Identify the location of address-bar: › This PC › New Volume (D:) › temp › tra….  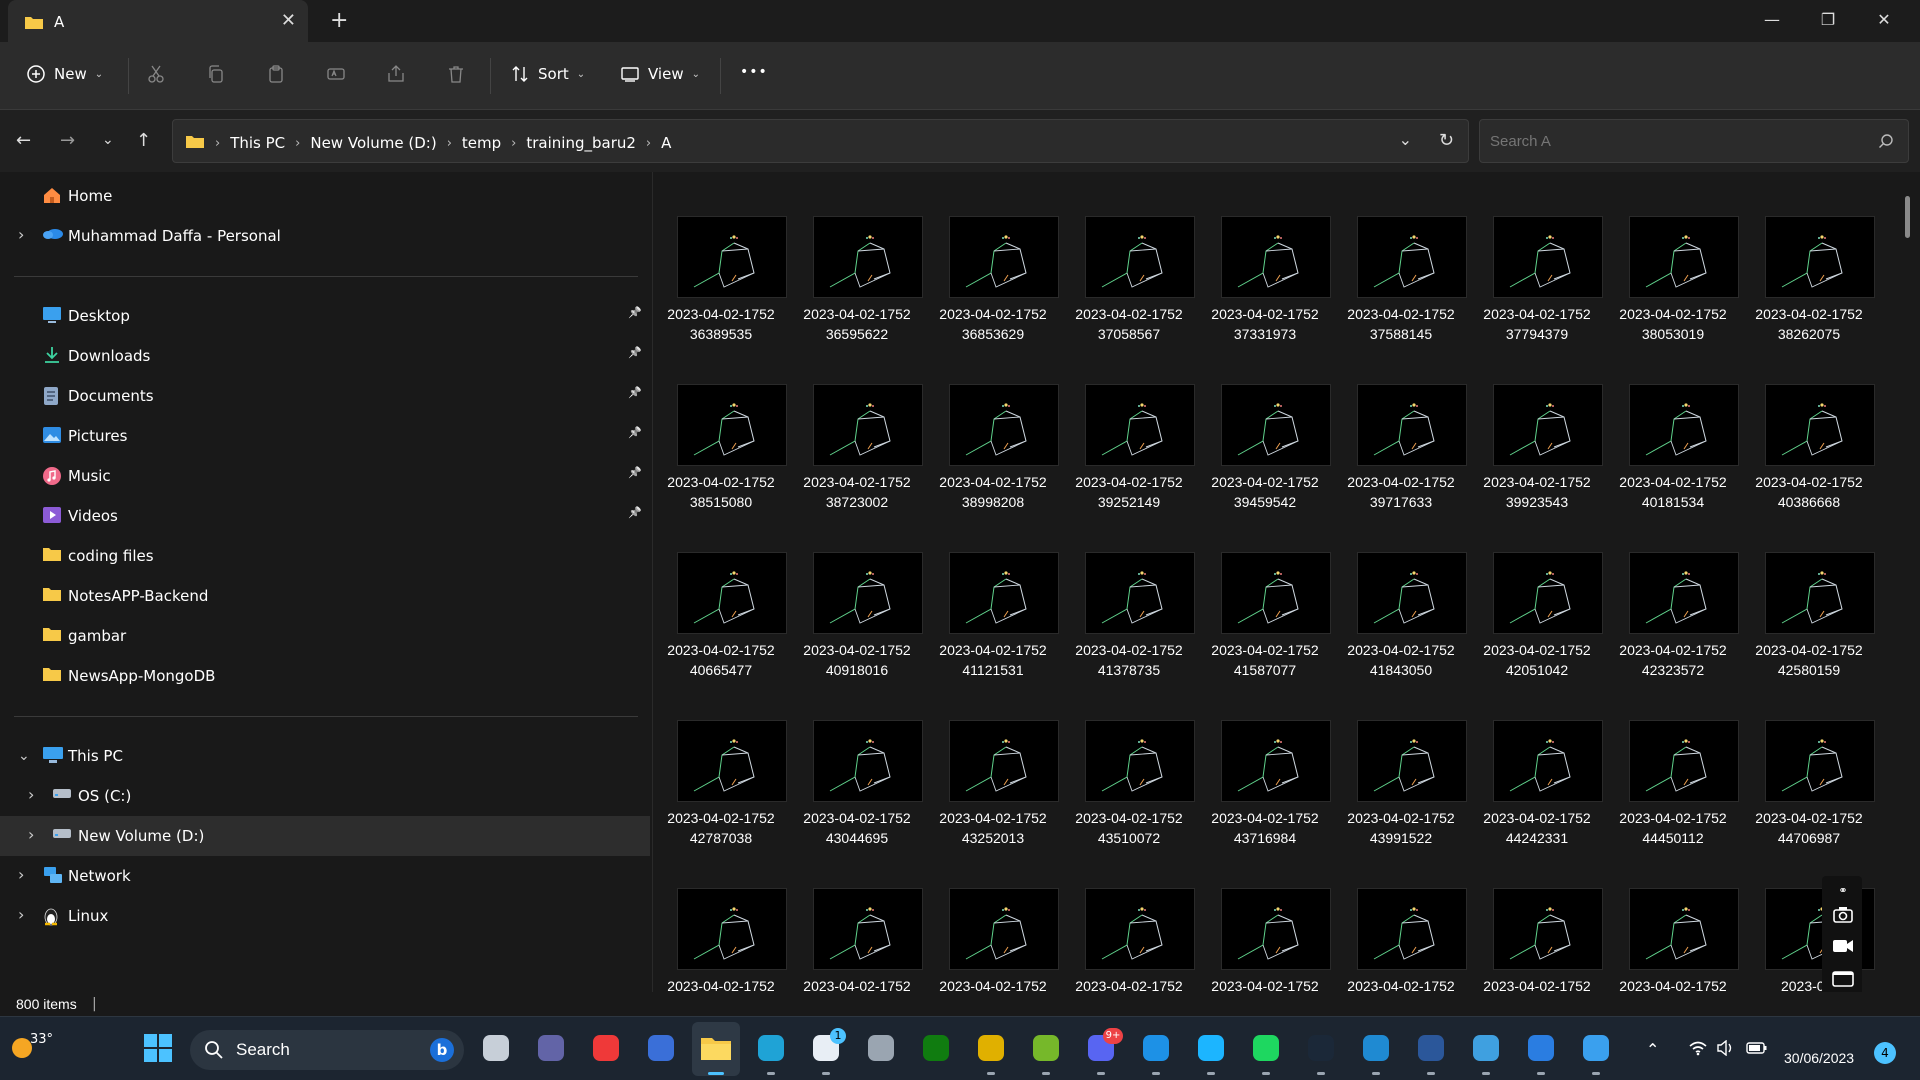
(820, 141).